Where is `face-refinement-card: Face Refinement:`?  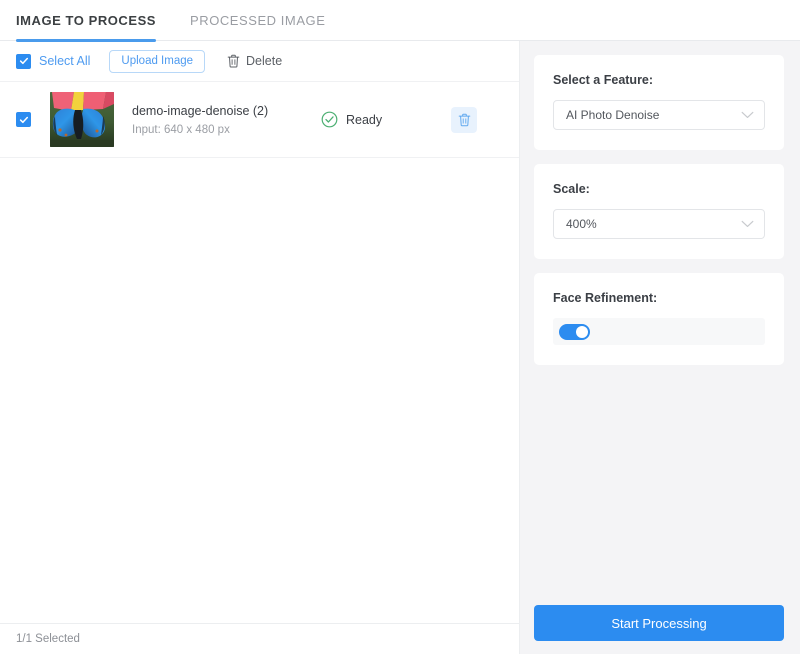
face-refinement-card: Face Refinement: is located at coordinates (659, 319).